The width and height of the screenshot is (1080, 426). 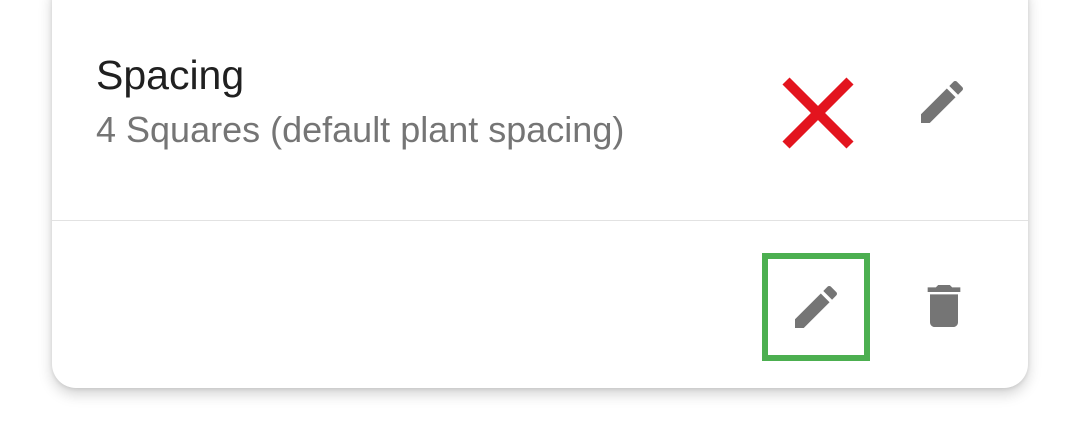 I want to click on edit-button, so click(x=816, y=307).